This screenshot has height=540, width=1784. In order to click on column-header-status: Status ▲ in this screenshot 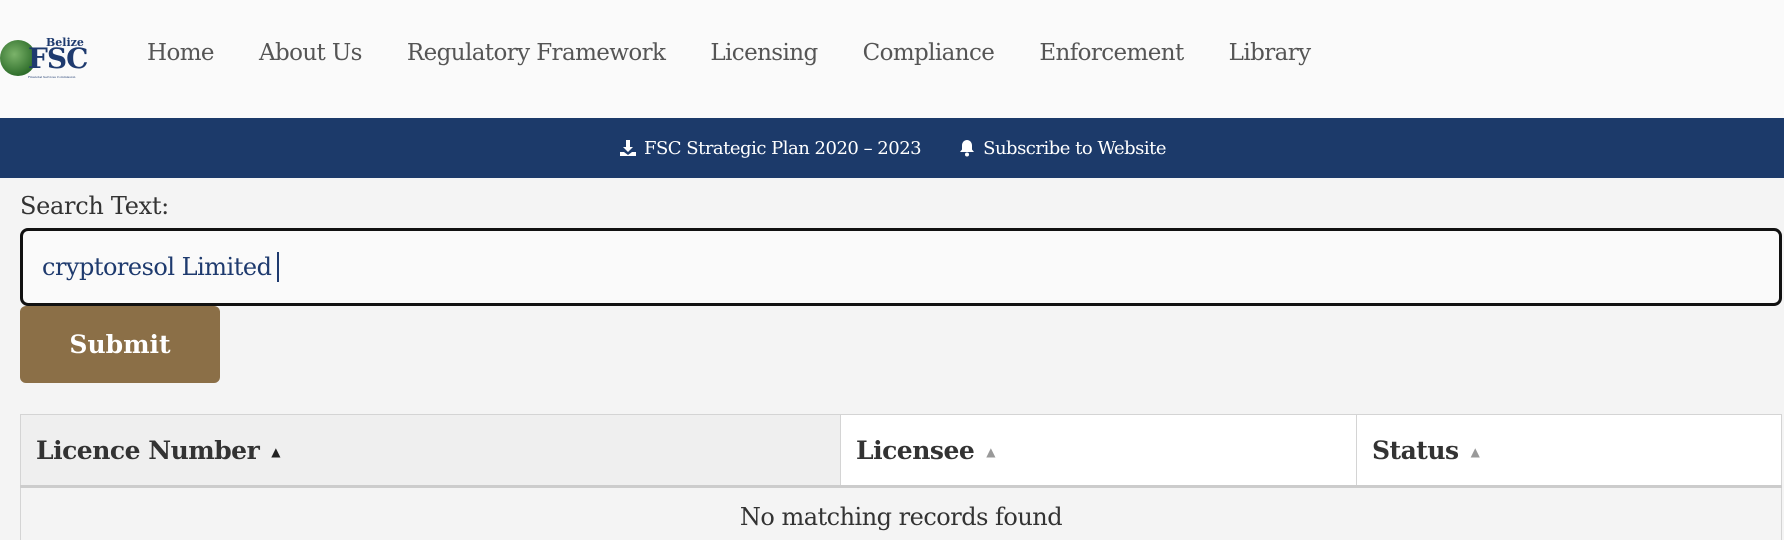, I will do `click(1569, 451)`.